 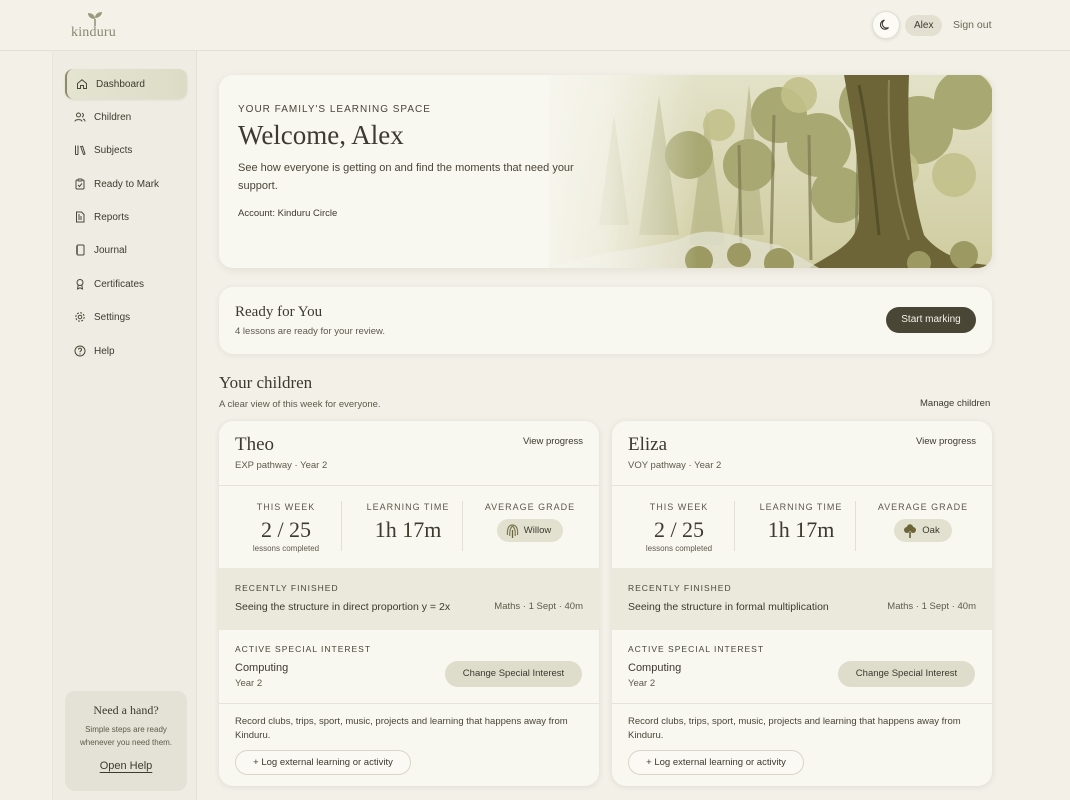 I want to click on sidebar-item-label: Ready to Mark, so click(x=127, y=184).